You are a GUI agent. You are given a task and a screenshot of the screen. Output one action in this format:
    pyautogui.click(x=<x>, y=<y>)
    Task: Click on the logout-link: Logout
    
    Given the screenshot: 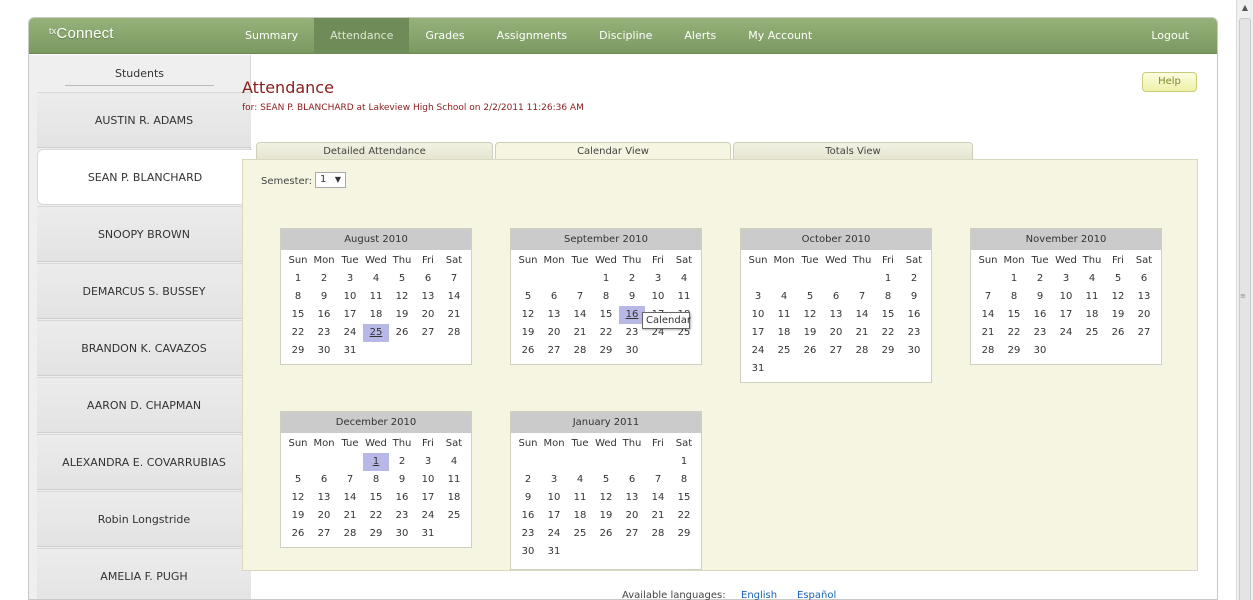 What is the action you would take?
    pyautogui.click(x=1170, y=36)
    